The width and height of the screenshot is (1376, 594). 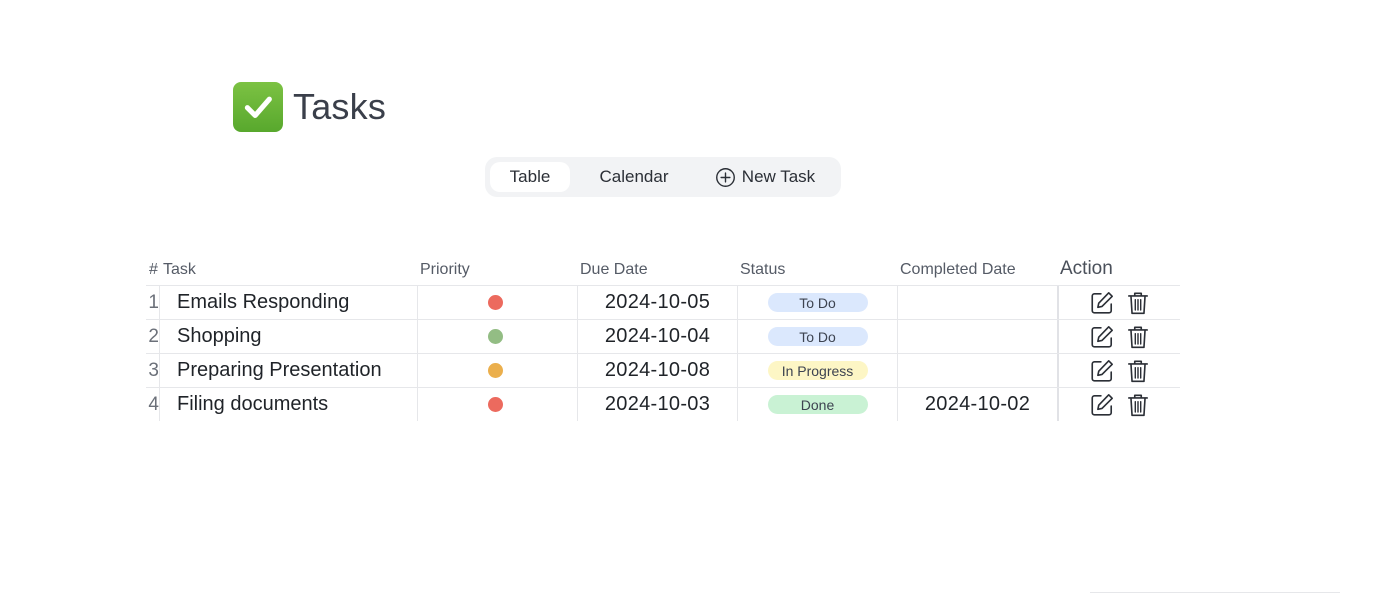 I want to click on page-title: Tasks, so click(x=340, y=106).